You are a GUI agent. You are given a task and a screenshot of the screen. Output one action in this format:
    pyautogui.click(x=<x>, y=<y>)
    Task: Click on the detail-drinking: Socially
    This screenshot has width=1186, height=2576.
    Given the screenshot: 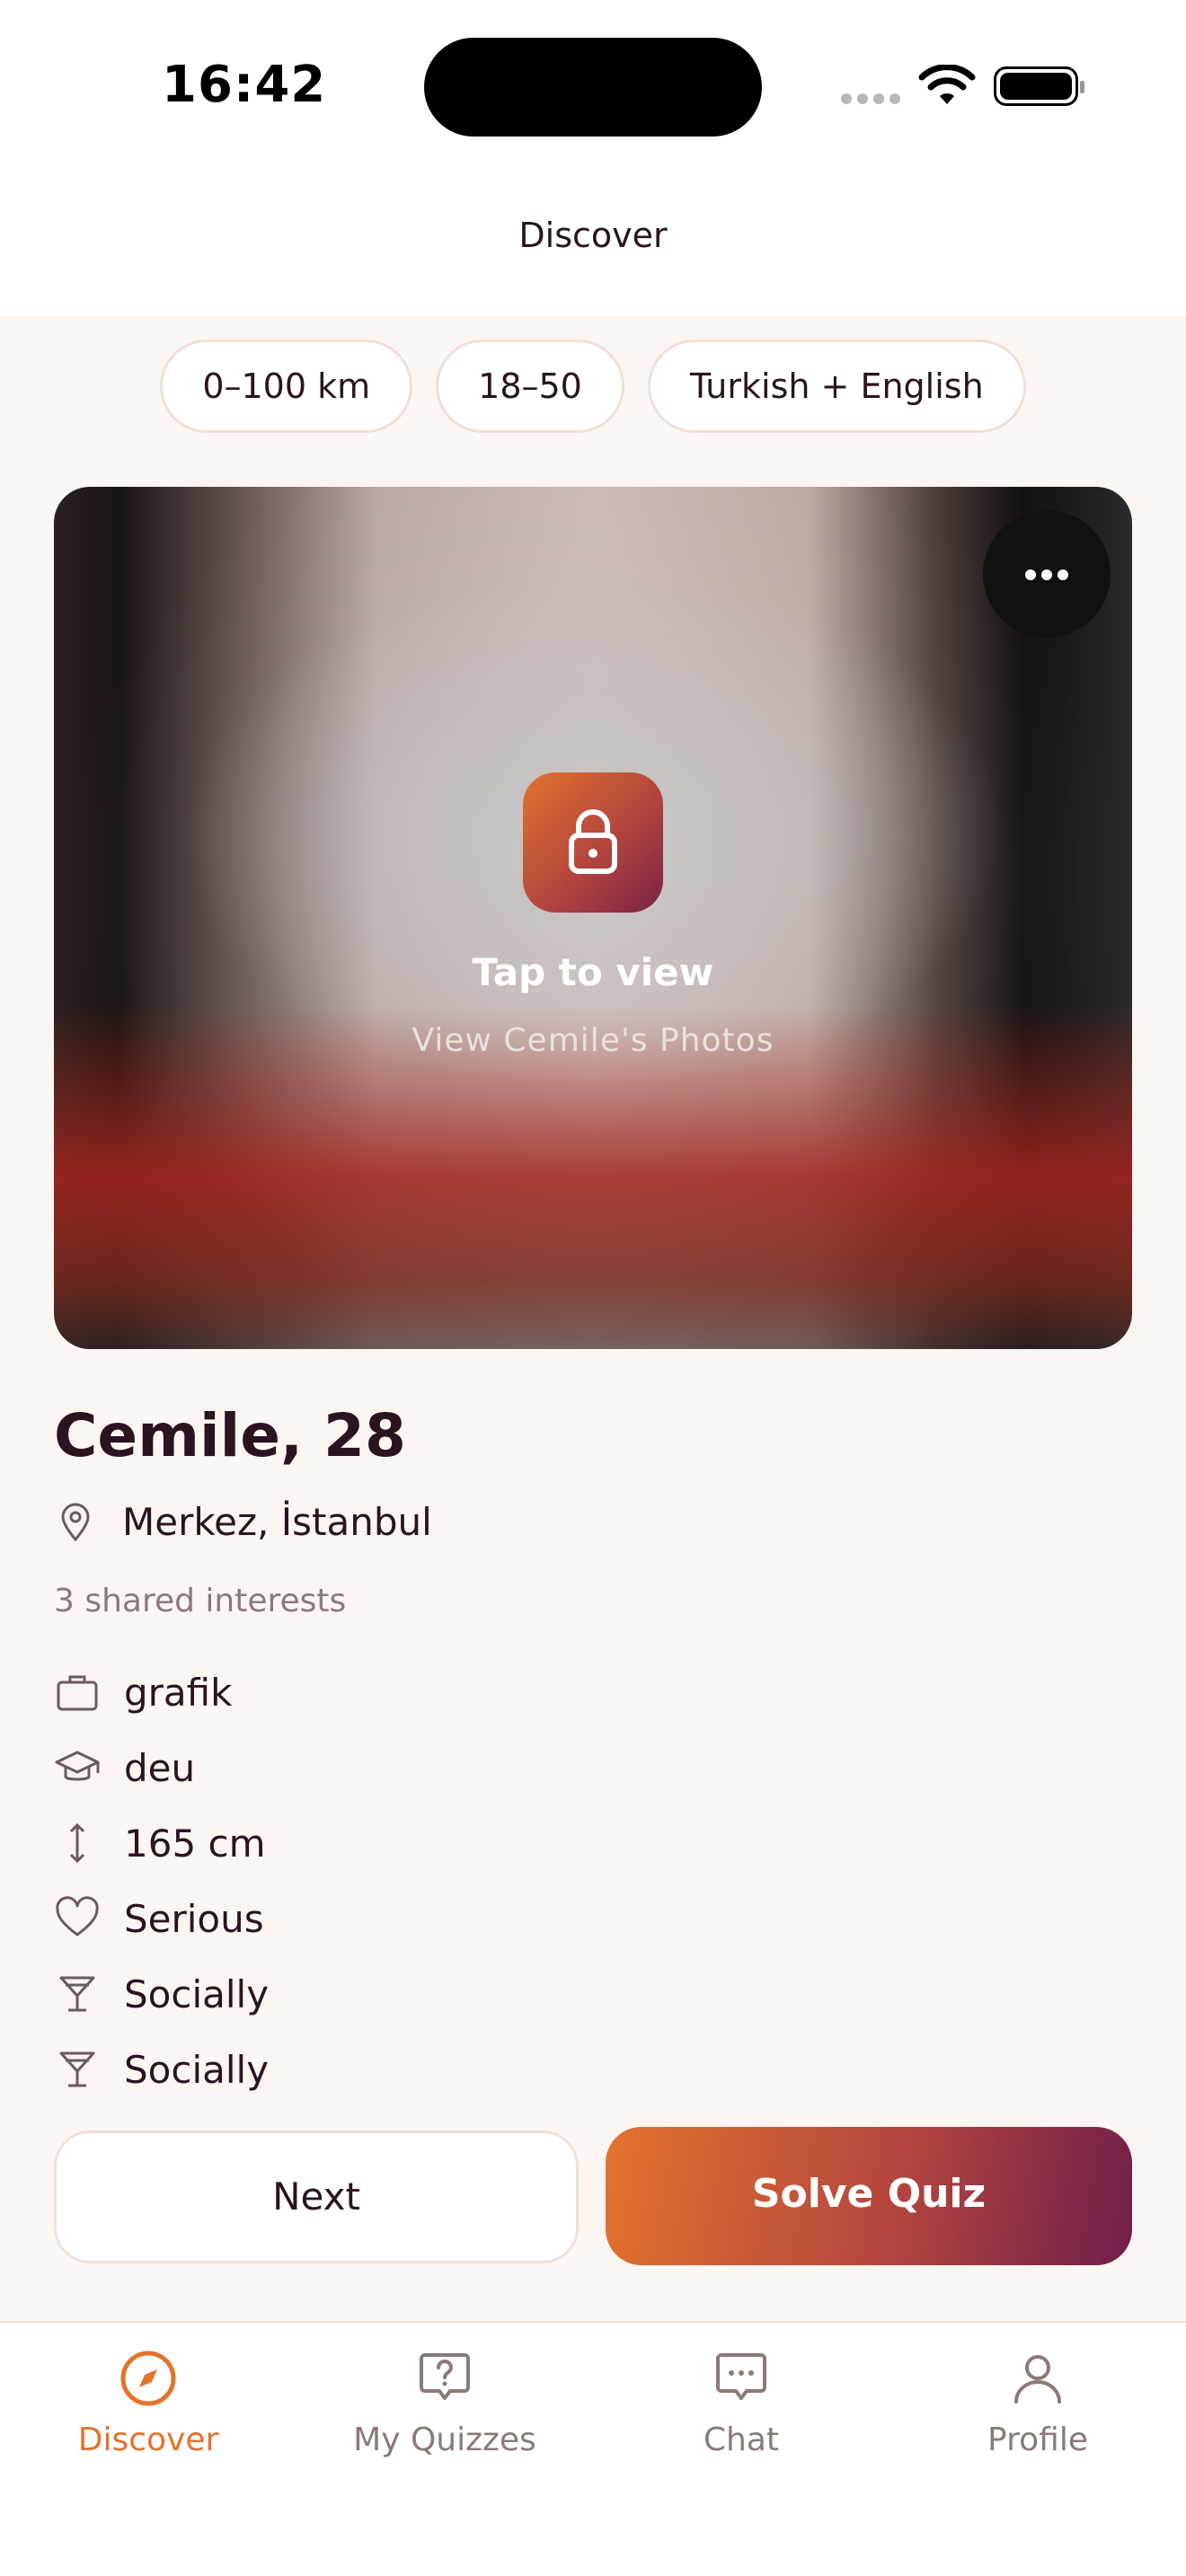 What is the action you would take?
    pyautogui.click(x=161, y=1994)
    